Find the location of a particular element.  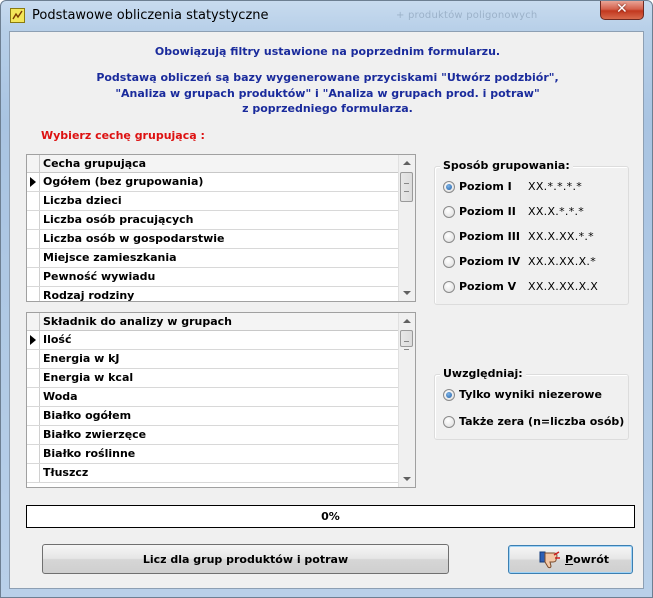

grid-row: Liczba dzieci is located at coordinates (213, 201).